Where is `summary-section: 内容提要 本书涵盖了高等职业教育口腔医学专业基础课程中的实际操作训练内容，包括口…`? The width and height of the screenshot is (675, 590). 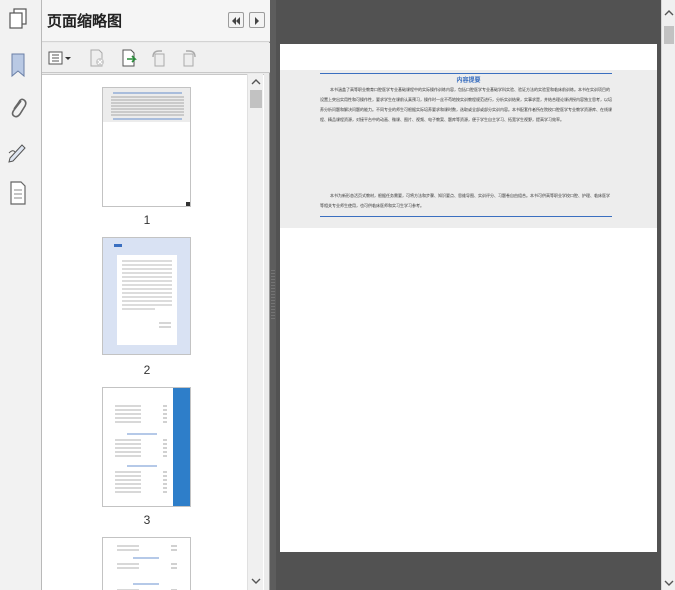 summary-section: 内容提要 本书涵盖了高等职业教育口腔医学专业基础课程中的实际操作训练内容，包括口… is located at coordinates (468, 149).